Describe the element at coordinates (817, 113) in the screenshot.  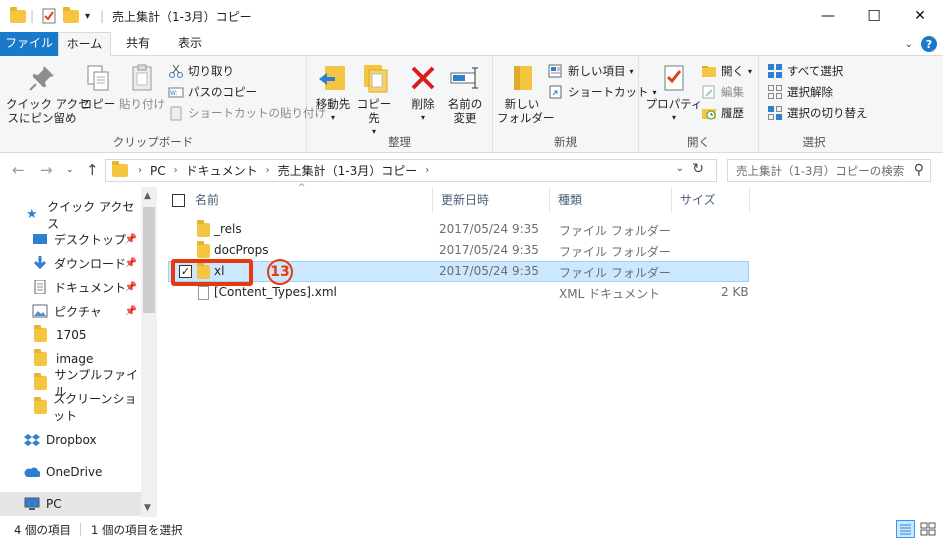
I see `invert-selection-button: 選択の切り替え` at that location.